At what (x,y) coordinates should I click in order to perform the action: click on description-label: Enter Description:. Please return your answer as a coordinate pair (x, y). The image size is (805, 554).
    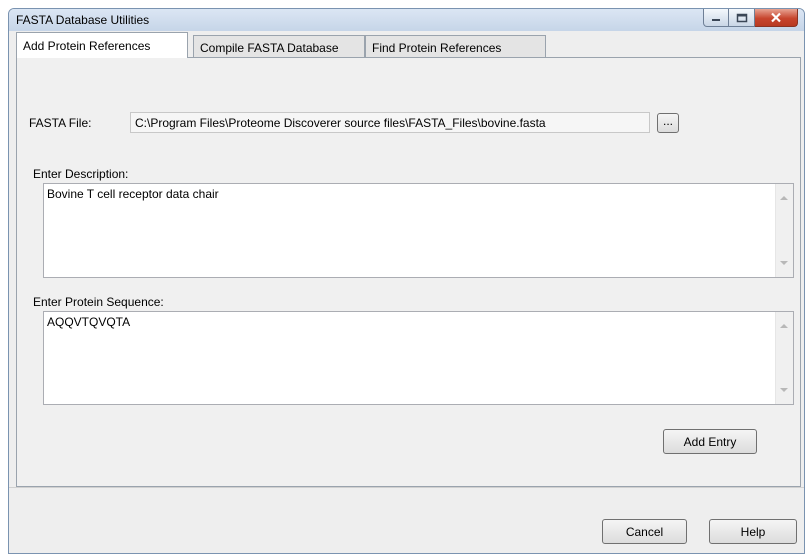
    Looking at the image, I should click on (81, 174).